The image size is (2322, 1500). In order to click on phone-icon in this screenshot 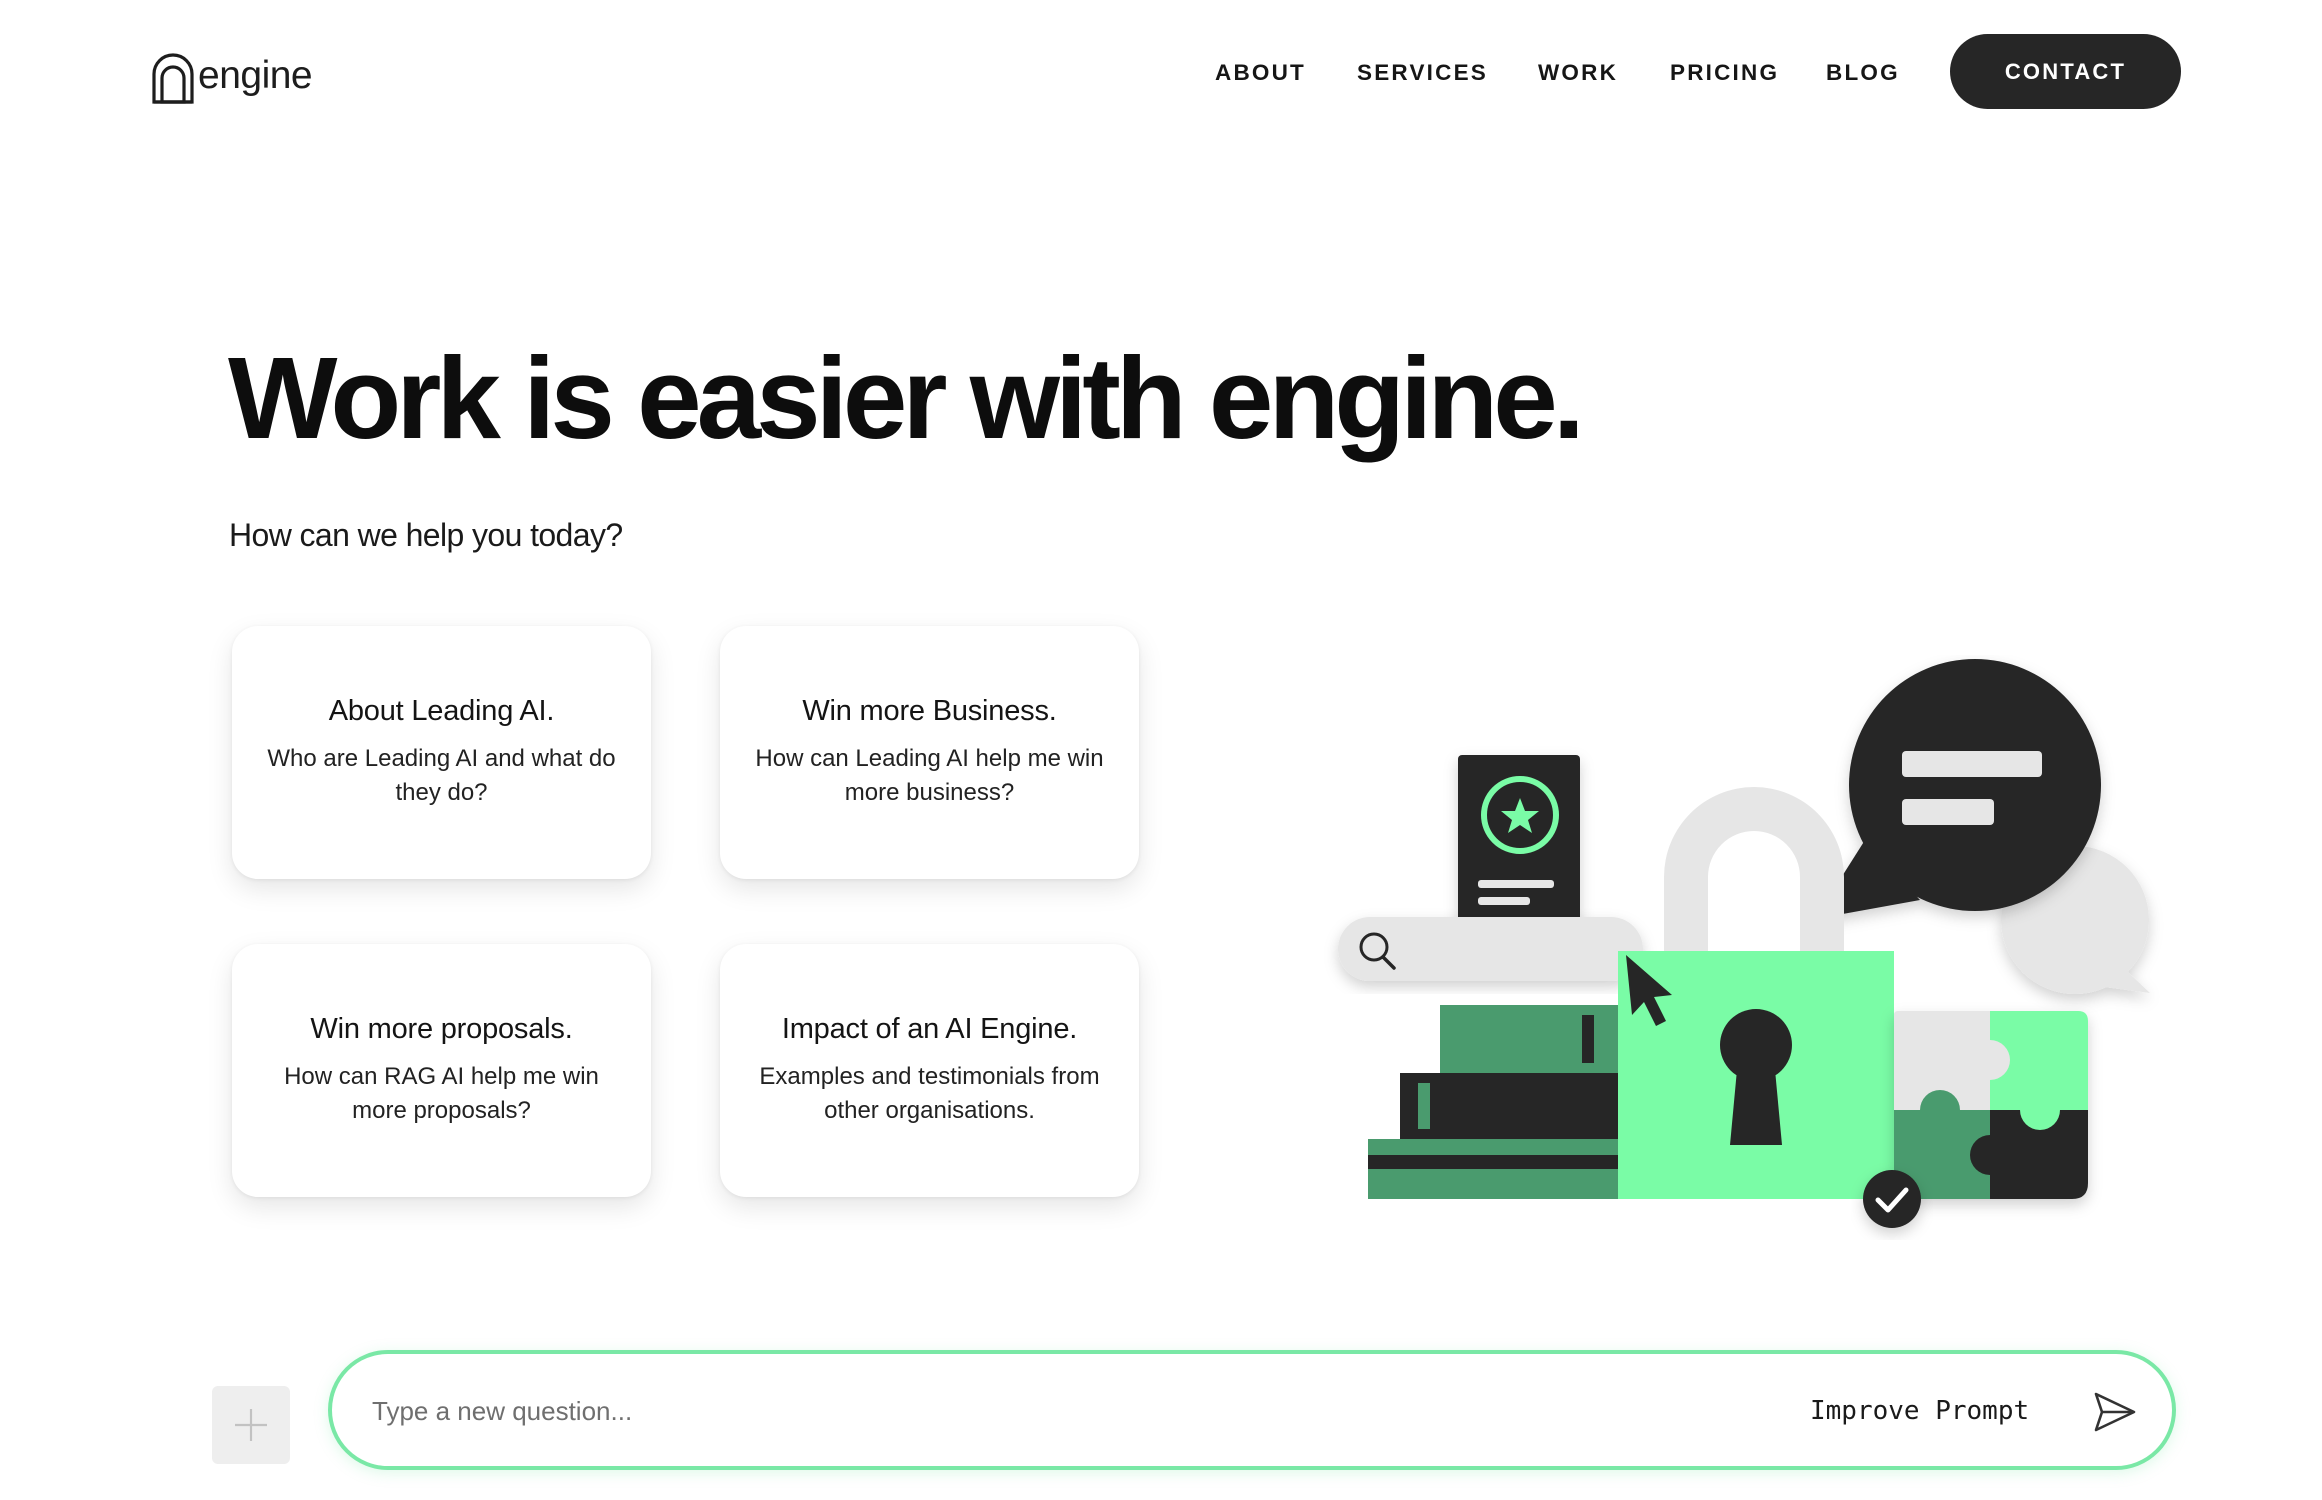, I will do `click(1519, 850)`.